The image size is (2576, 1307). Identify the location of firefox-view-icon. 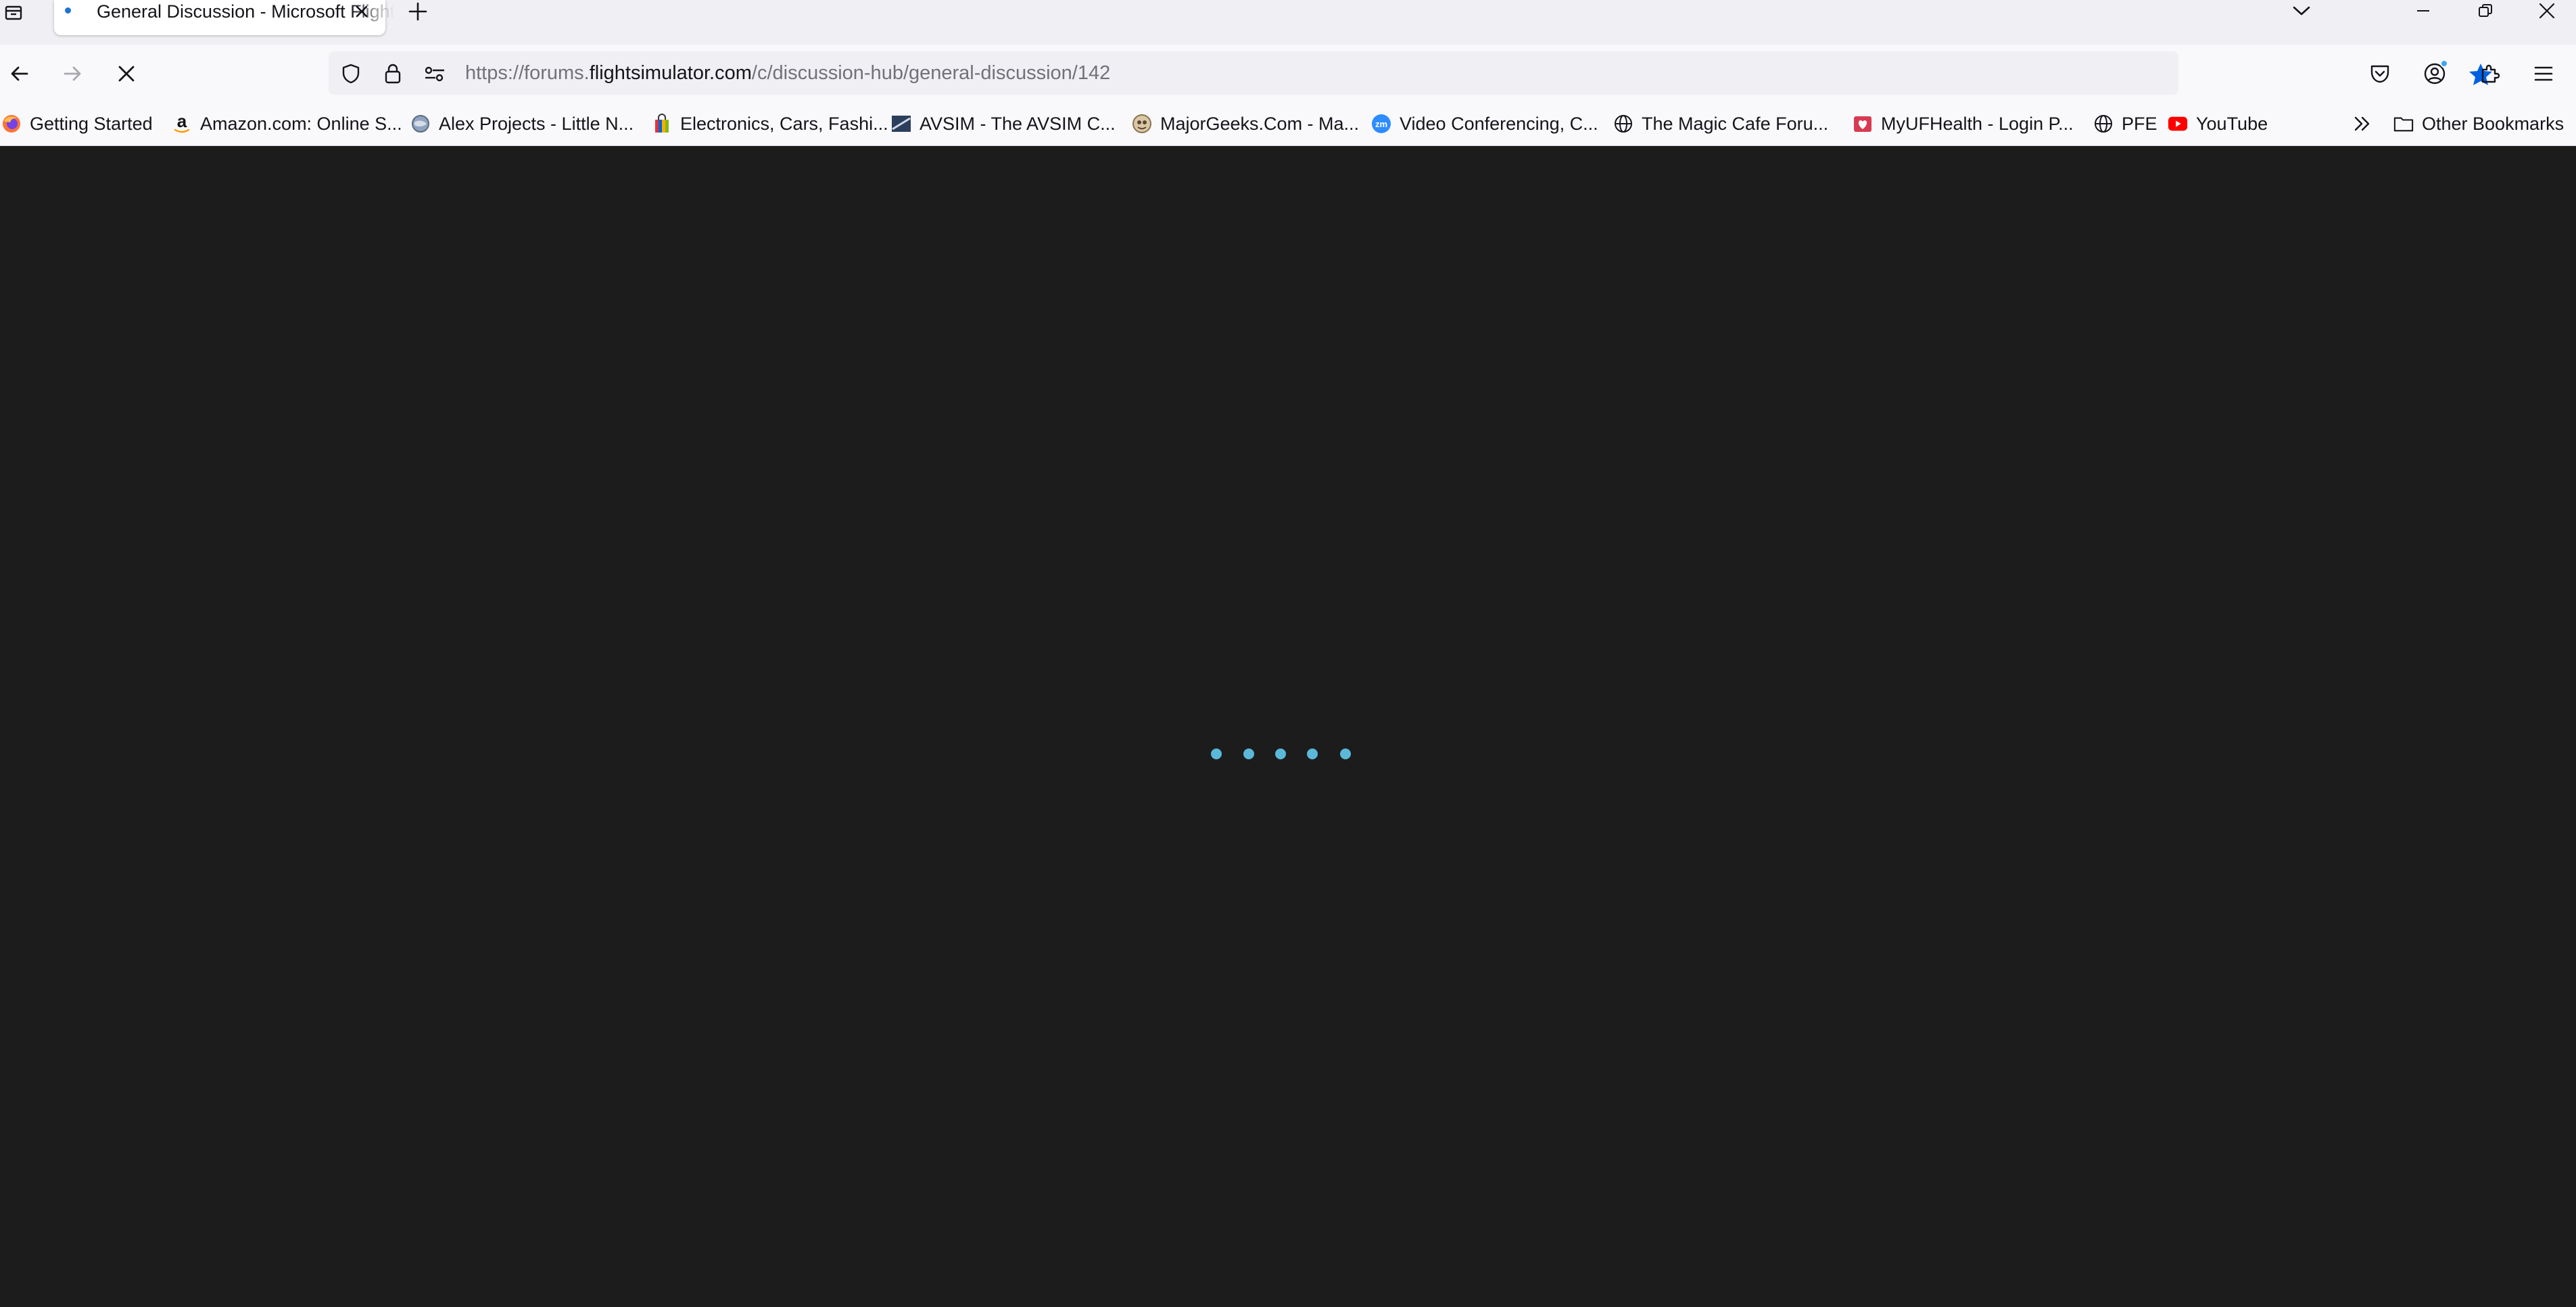
(13, 12).